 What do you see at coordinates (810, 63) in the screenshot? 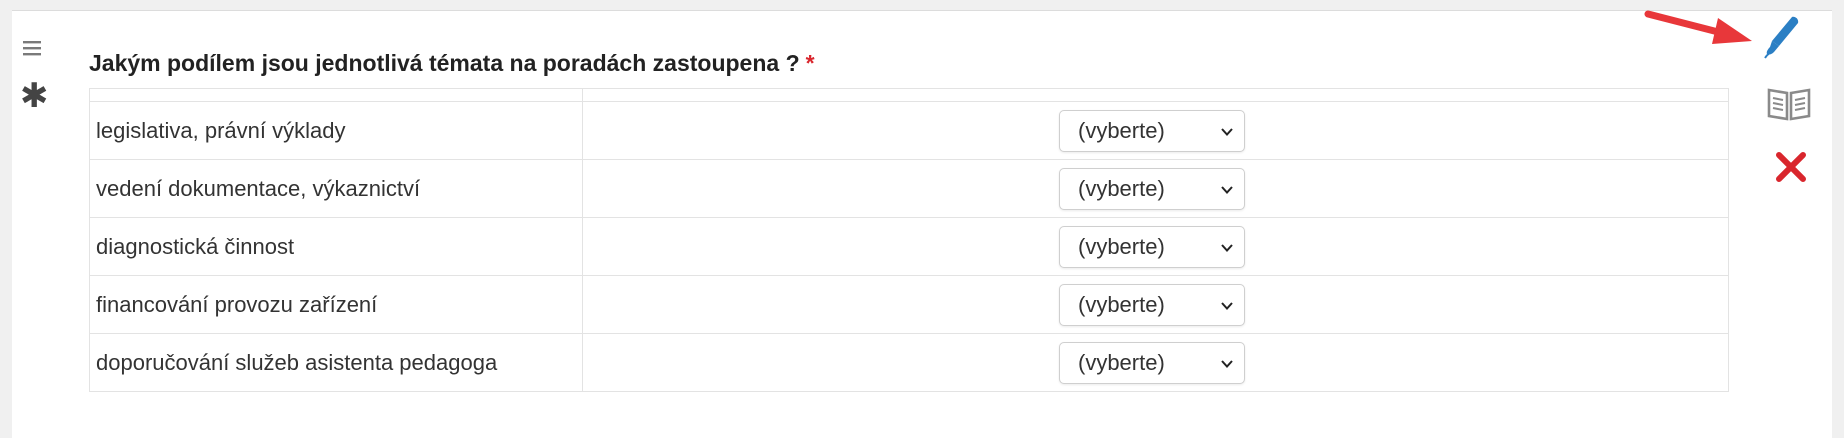
I see `required-marker: *` at bounding box center [810, 63].